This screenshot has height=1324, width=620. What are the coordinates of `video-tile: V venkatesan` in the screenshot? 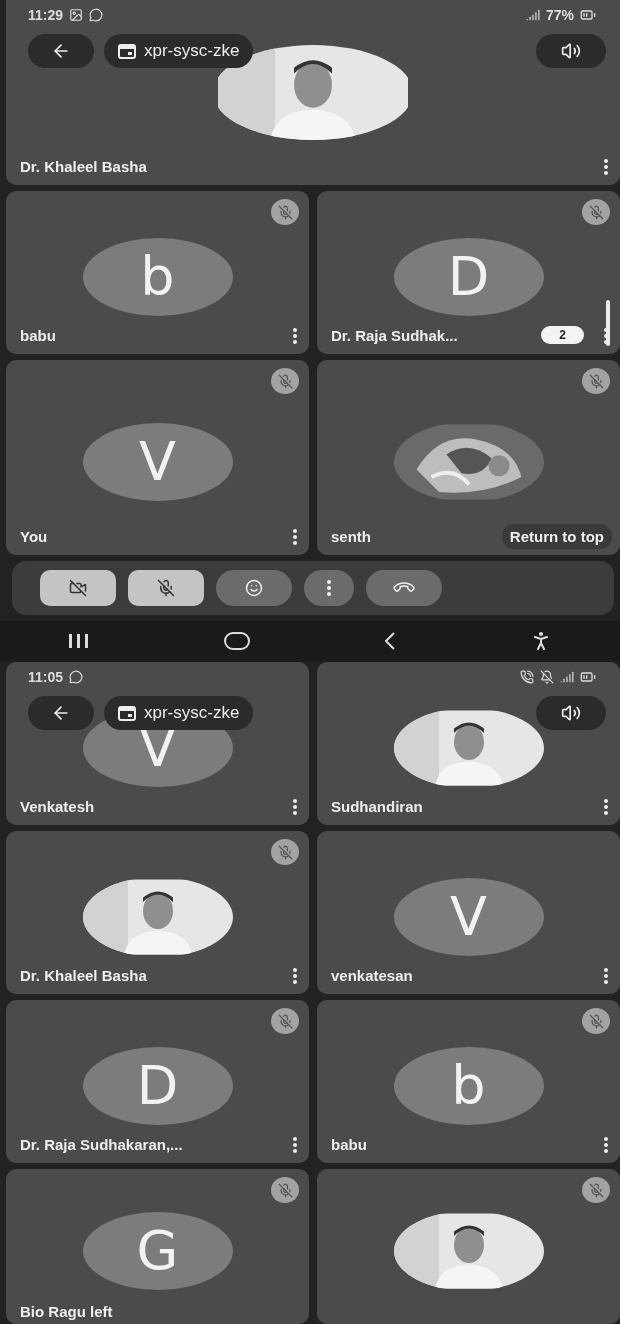 It's located at (468, 912).